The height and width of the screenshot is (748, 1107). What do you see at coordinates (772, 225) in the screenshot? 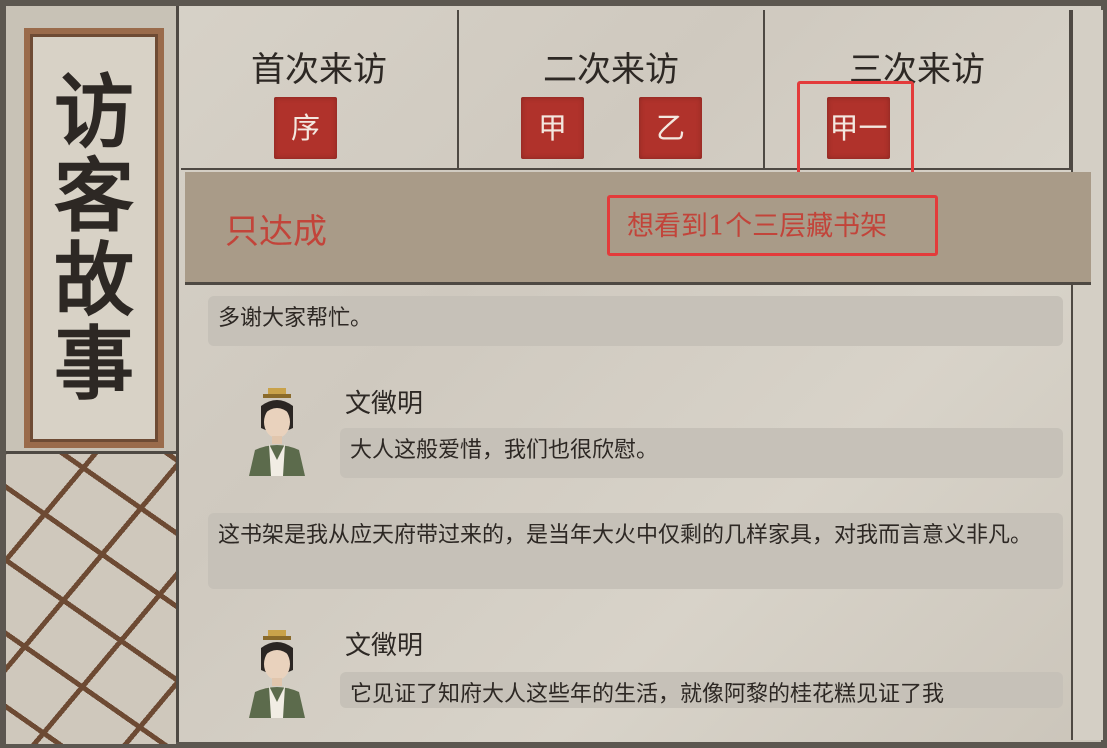
I see `requirement-highlight-box` at bounding box center [772, 225].